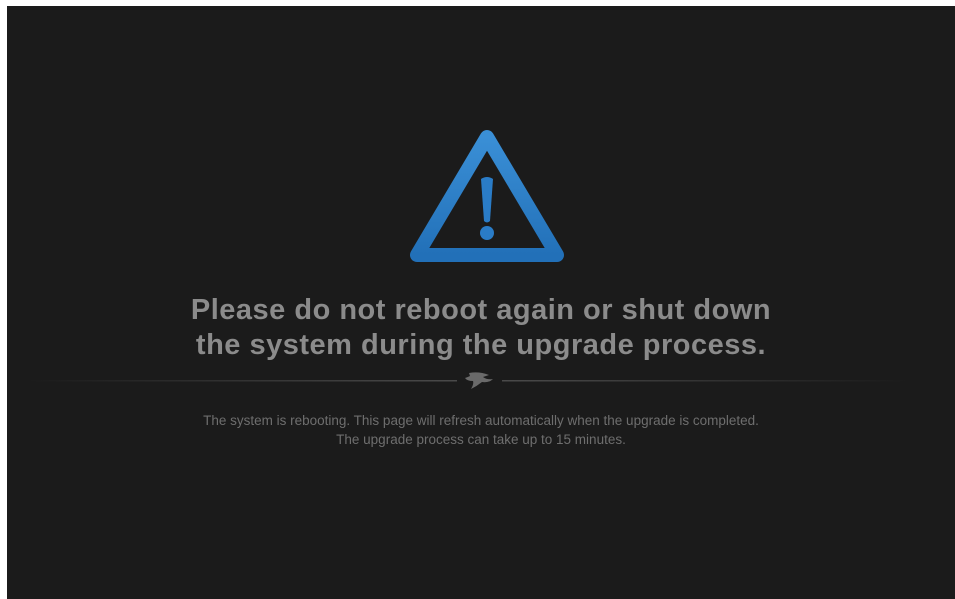 Image resolution: width=955 pixels, height=599 pixels. What do you see at coordinates (479, 380) in the screenshot?
I see `shark-logo-icon` at bounding box center [479, 380].